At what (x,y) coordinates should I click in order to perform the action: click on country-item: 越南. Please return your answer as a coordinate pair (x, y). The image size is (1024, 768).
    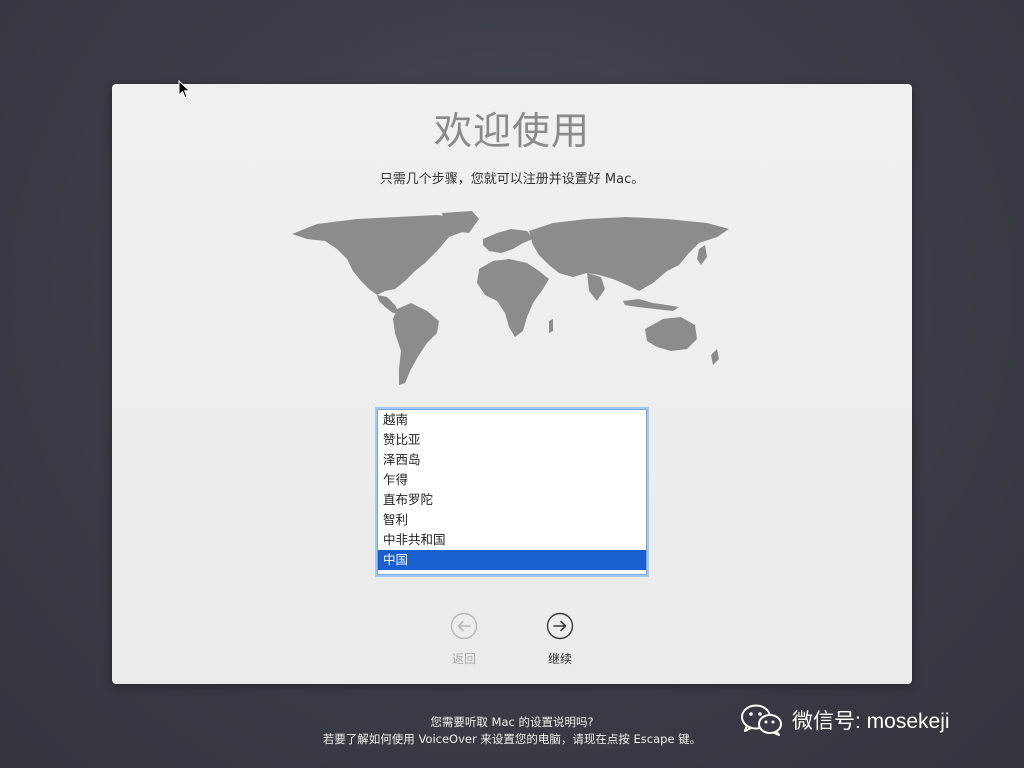
    Looking at the image, I should click on (512, 420).